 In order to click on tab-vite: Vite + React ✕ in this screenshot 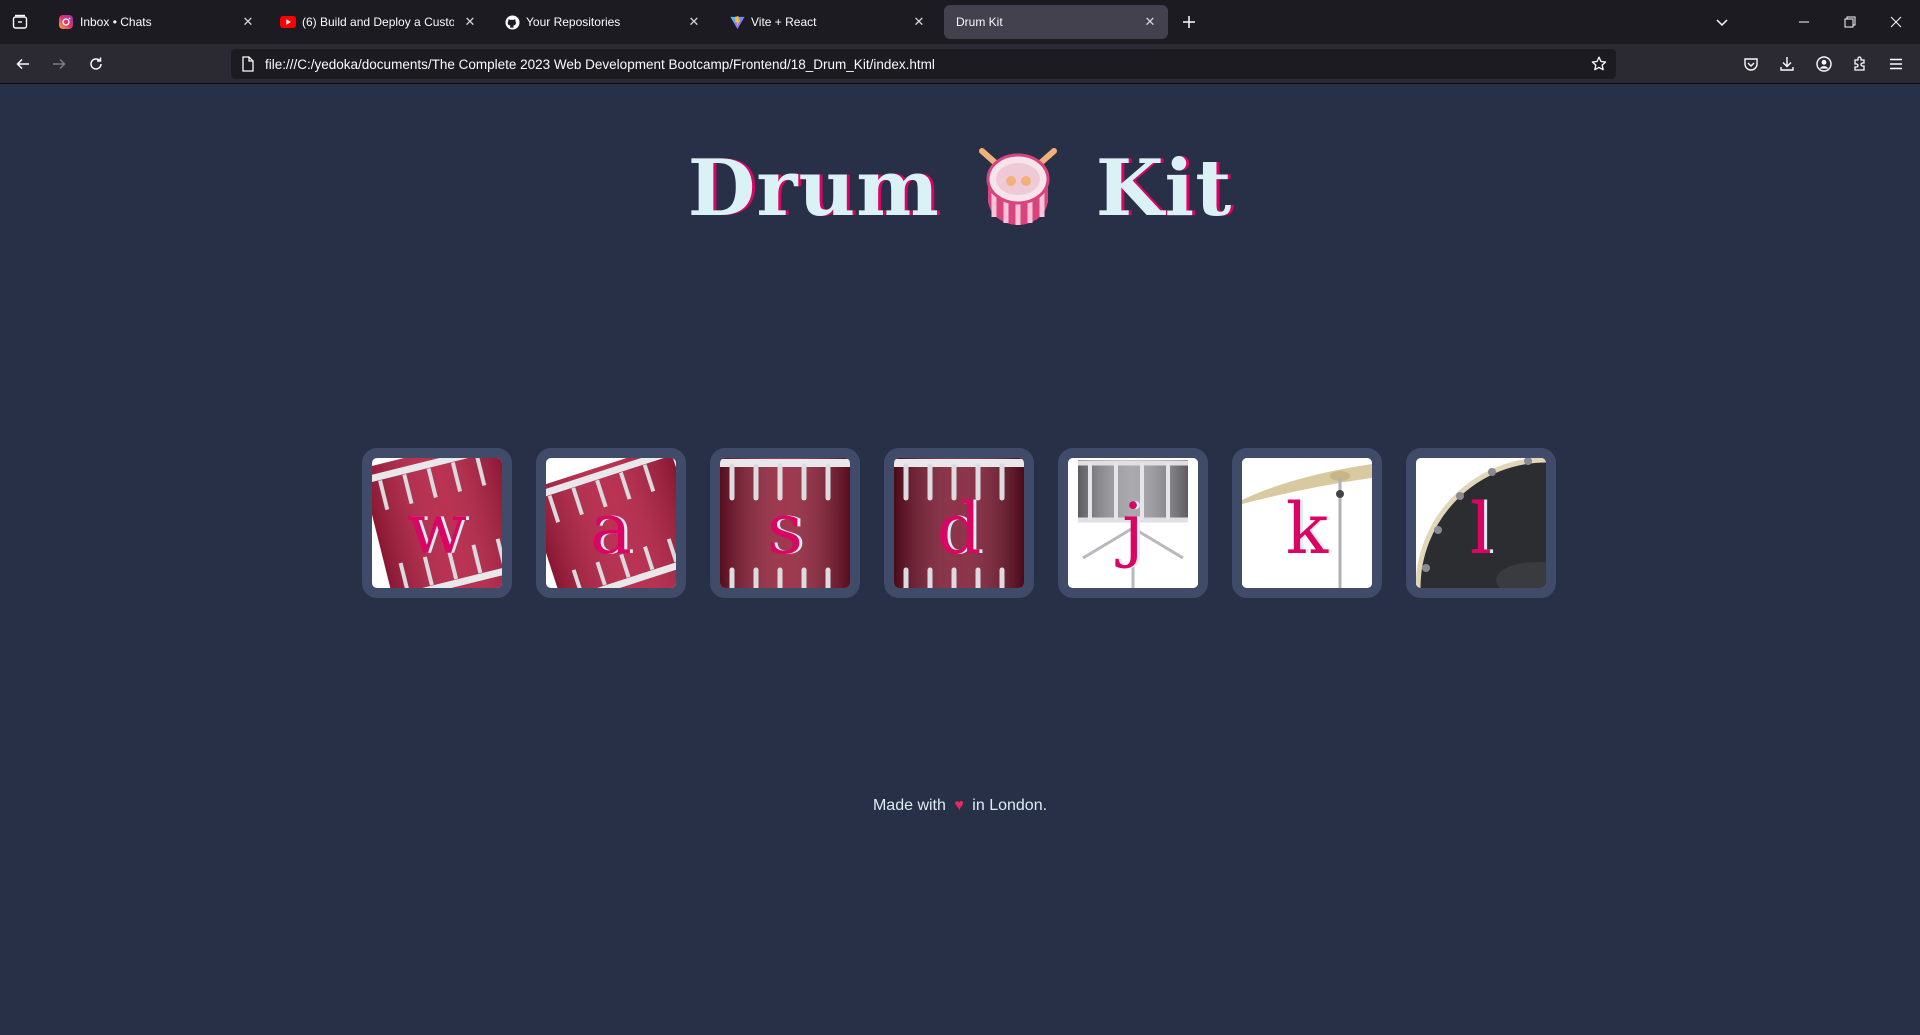, I will do `click(827, 22)`.